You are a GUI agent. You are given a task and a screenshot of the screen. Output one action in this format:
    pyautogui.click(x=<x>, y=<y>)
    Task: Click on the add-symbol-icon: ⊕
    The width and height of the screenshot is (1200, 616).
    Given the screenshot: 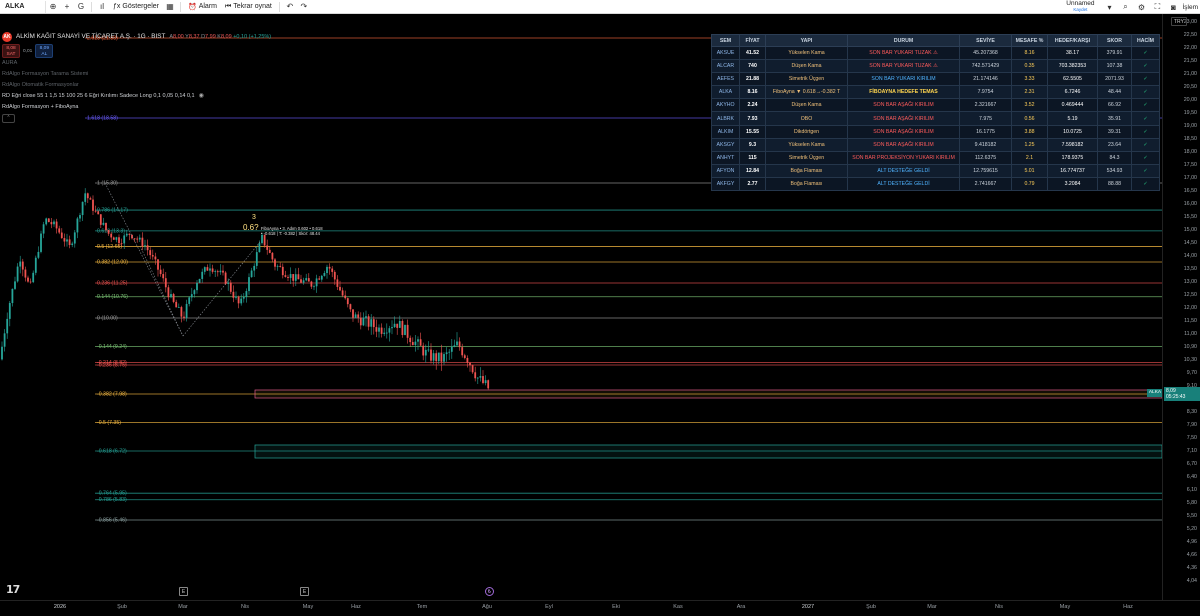 What is the action you would take?
    pyautogui.click(x=53, y=7)
    